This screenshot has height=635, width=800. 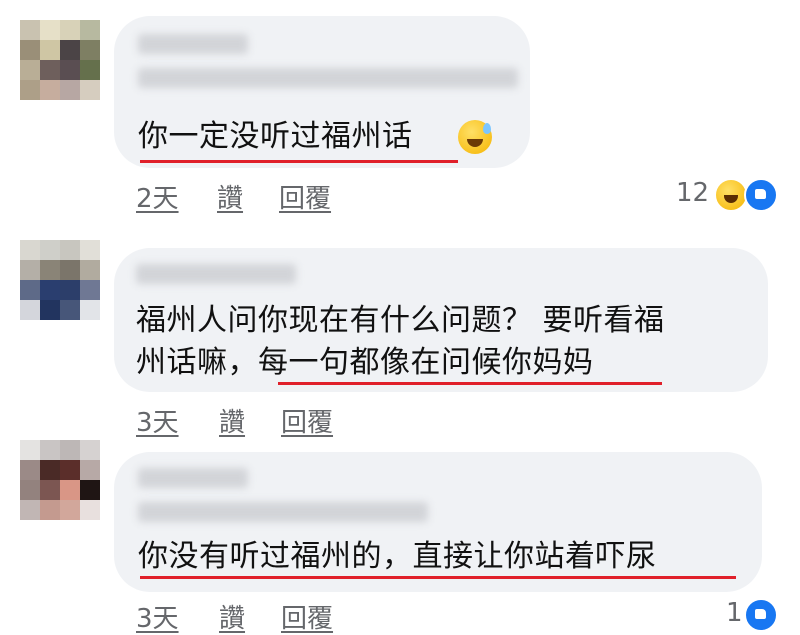 What do you see at coordinates (400, 320) in the screenshot?
I see `comment-text-line-1: 福州人问你现在有什么问题？ 要听看福` at bounding box center [400, 320].